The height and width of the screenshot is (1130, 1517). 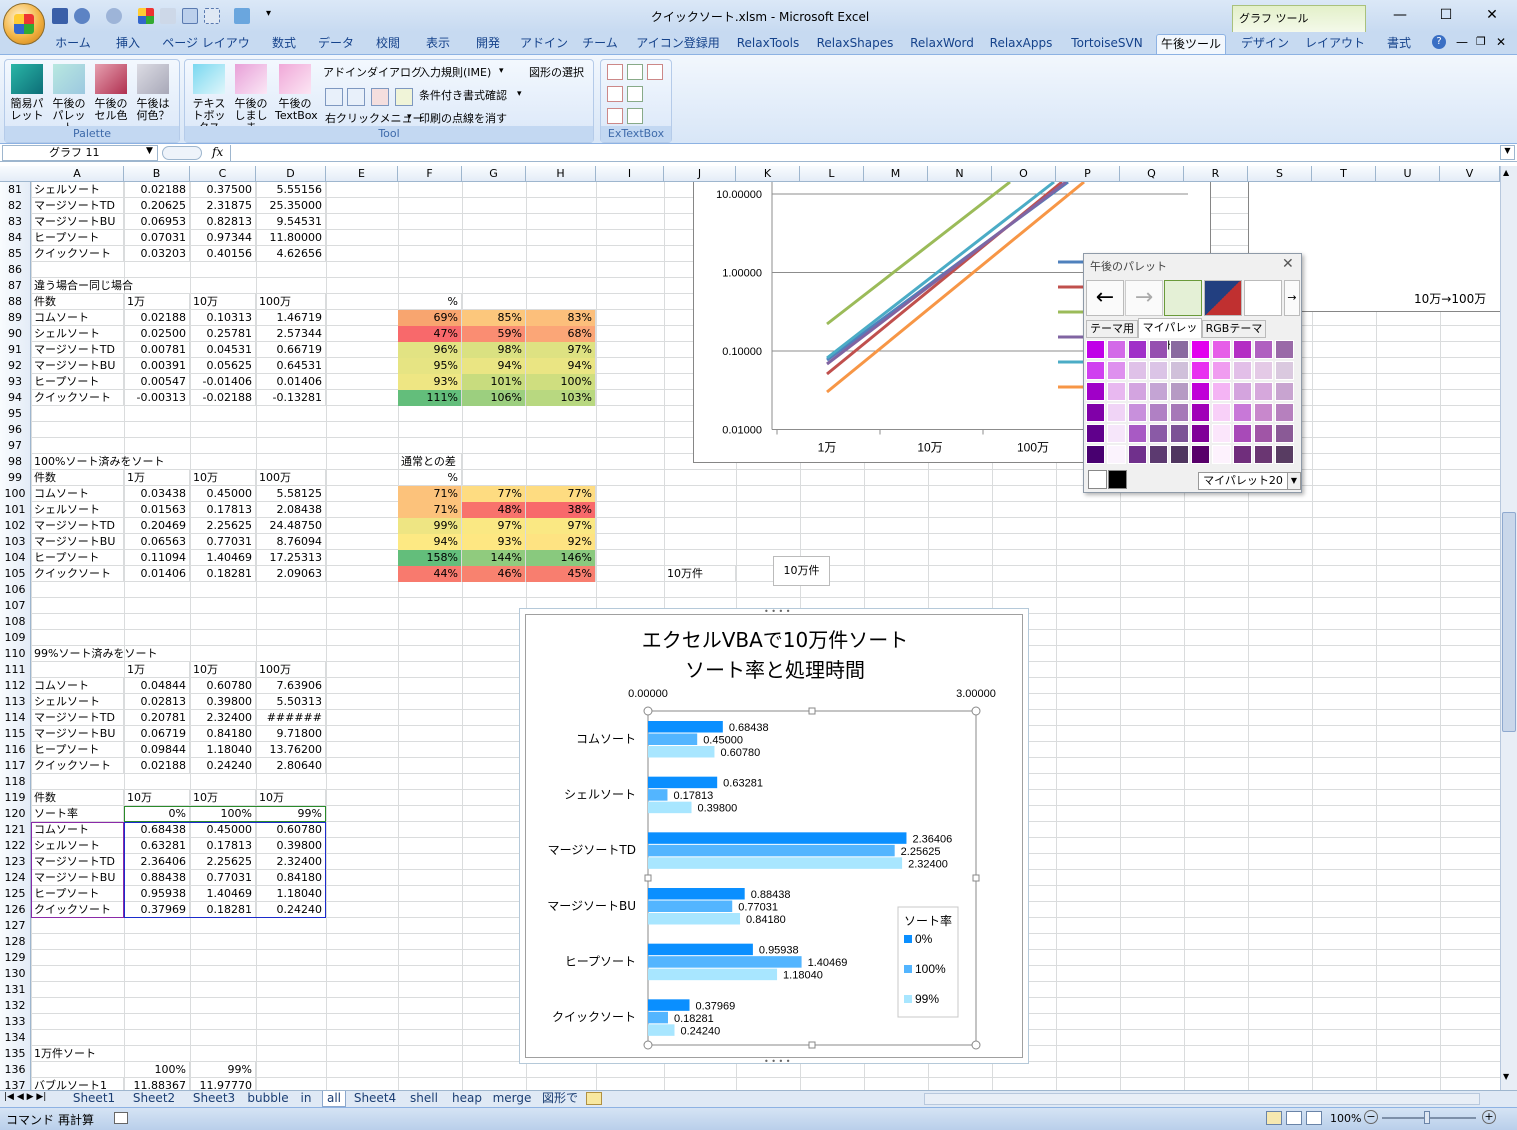 What do you see at coordinates (380, 97) in the screenshot?
I see `layout-btn-3-icon` at bounding box center [380, 97].